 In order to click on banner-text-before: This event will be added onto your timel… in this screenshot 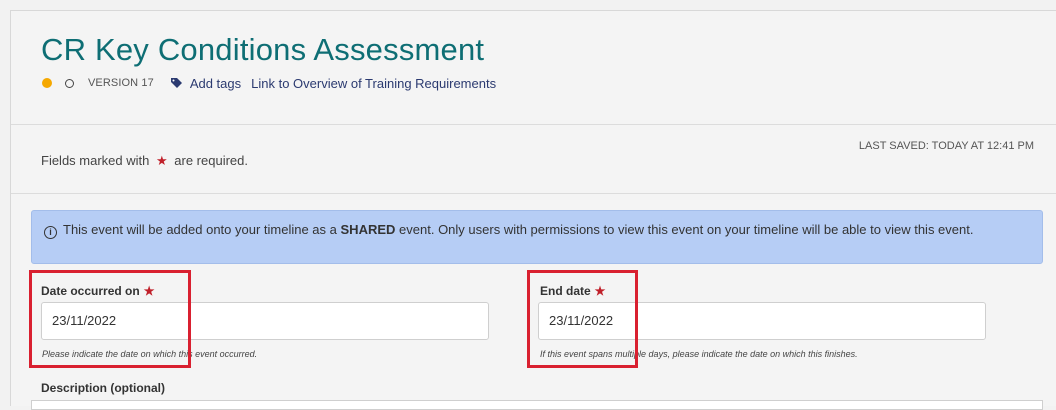, I will do `click(200, 229)`.